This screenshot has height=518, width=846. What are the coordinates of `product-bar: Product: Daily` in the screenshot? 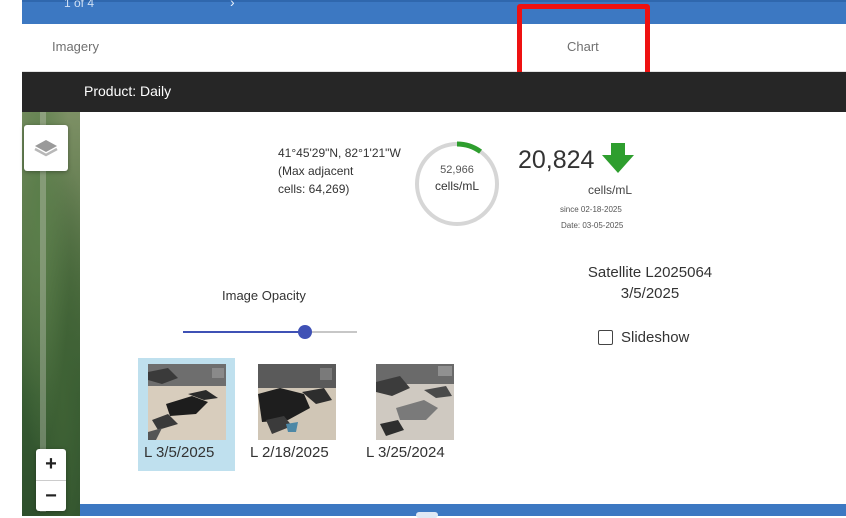 It's located at (434, 92).